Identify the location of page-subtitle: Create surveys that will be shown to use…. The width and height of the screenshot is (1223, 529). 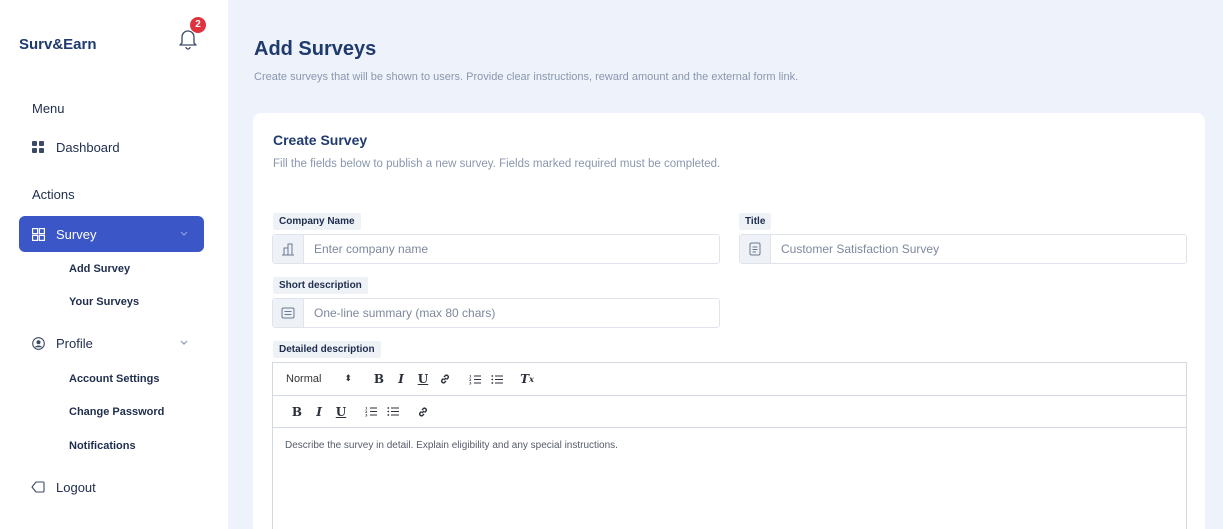
(526, 77).